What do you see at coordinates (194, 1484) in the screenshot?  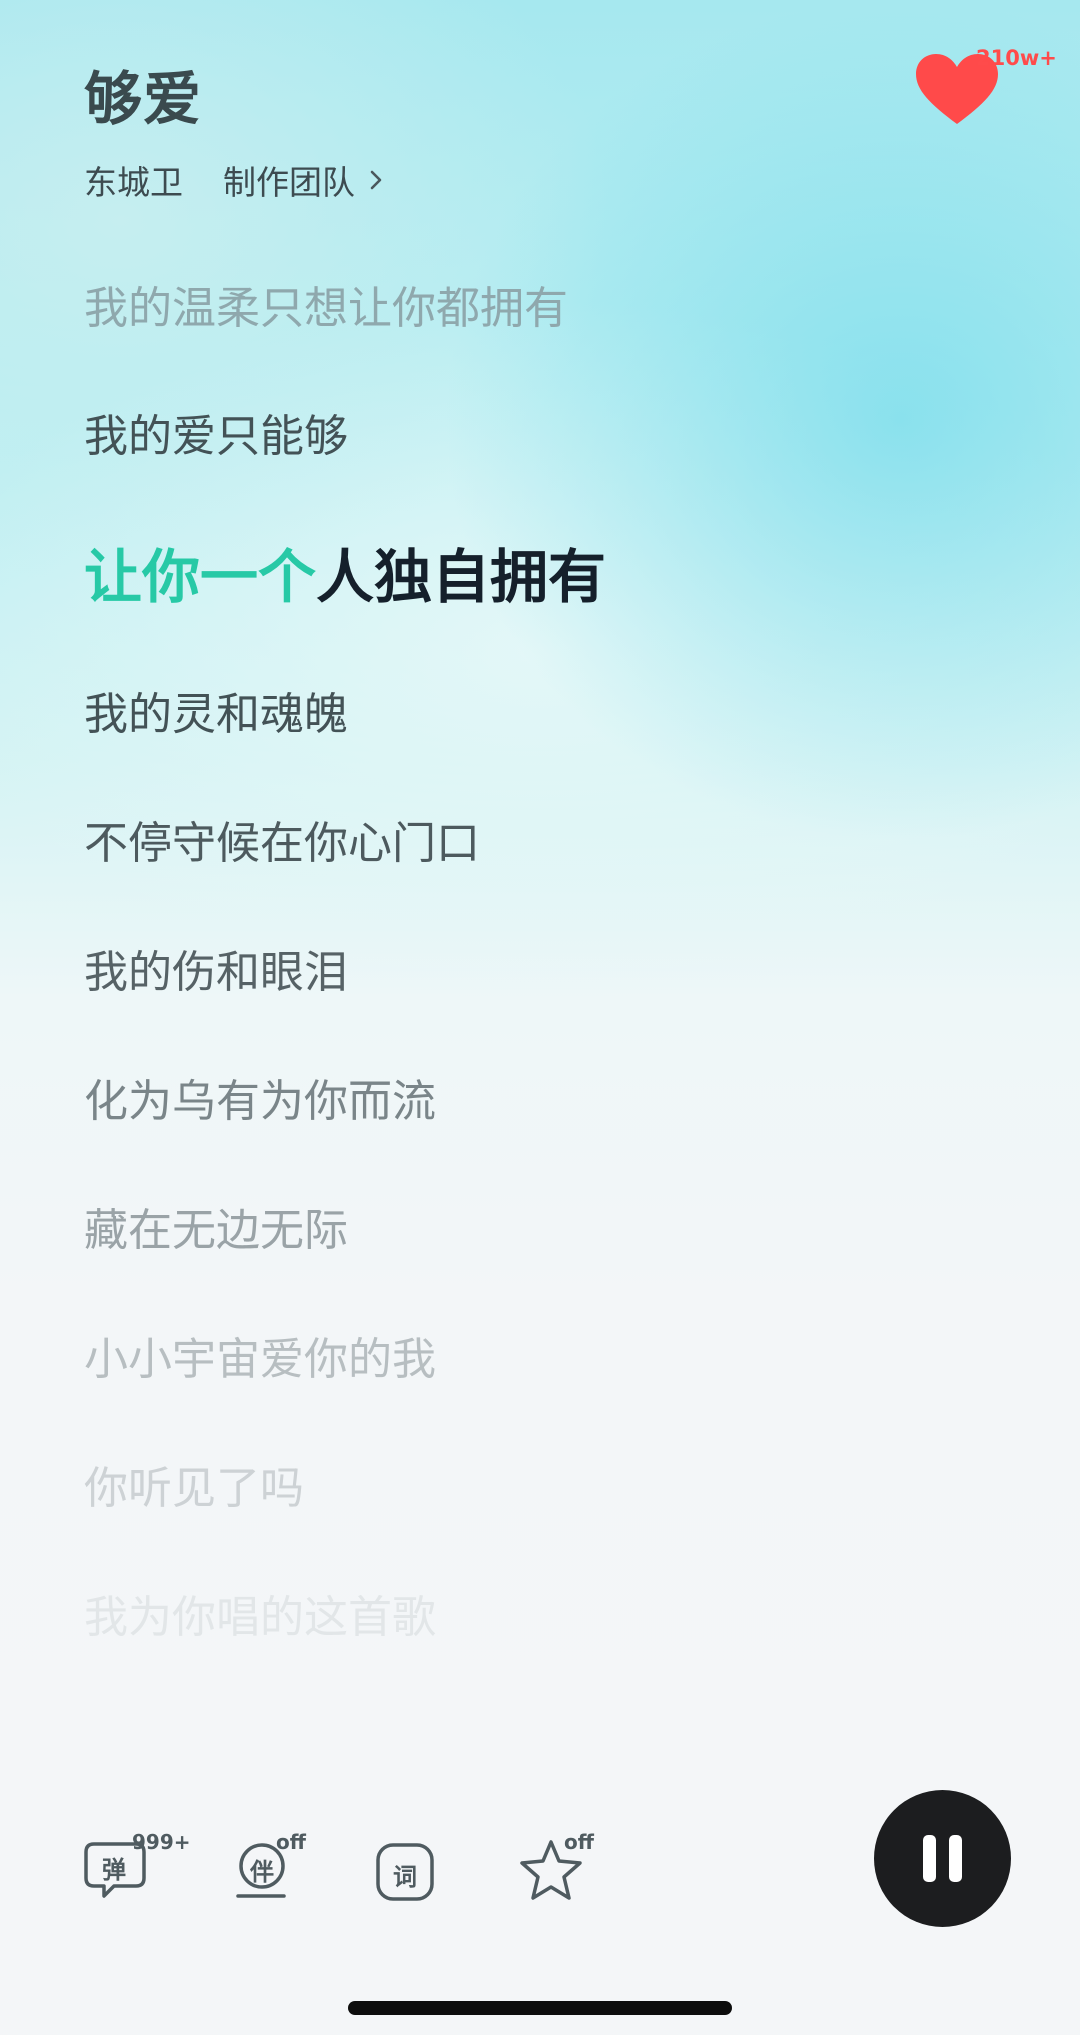 I see `lyric-line: 你听见了吗` at bounding box center [194, 1484].